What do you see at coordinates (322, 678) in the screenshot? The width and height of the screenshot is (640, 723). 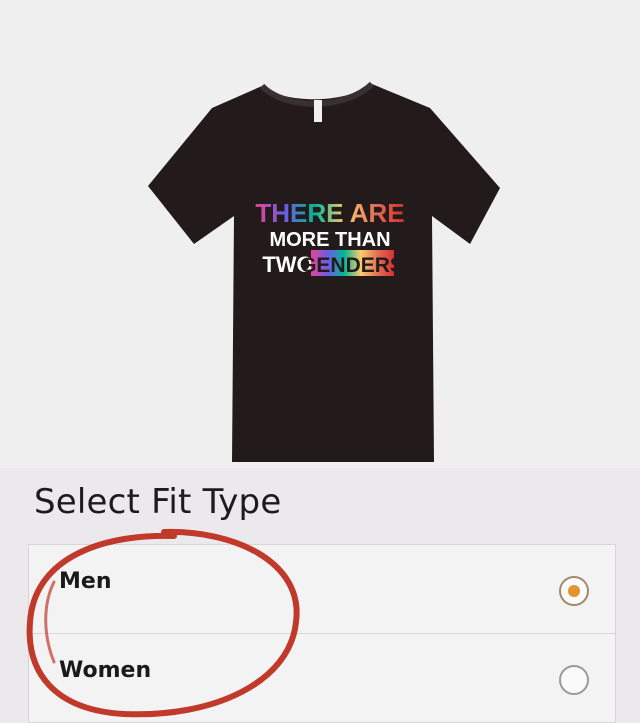 I see `fit-option-women: Women` at bounding box center [322, 678].